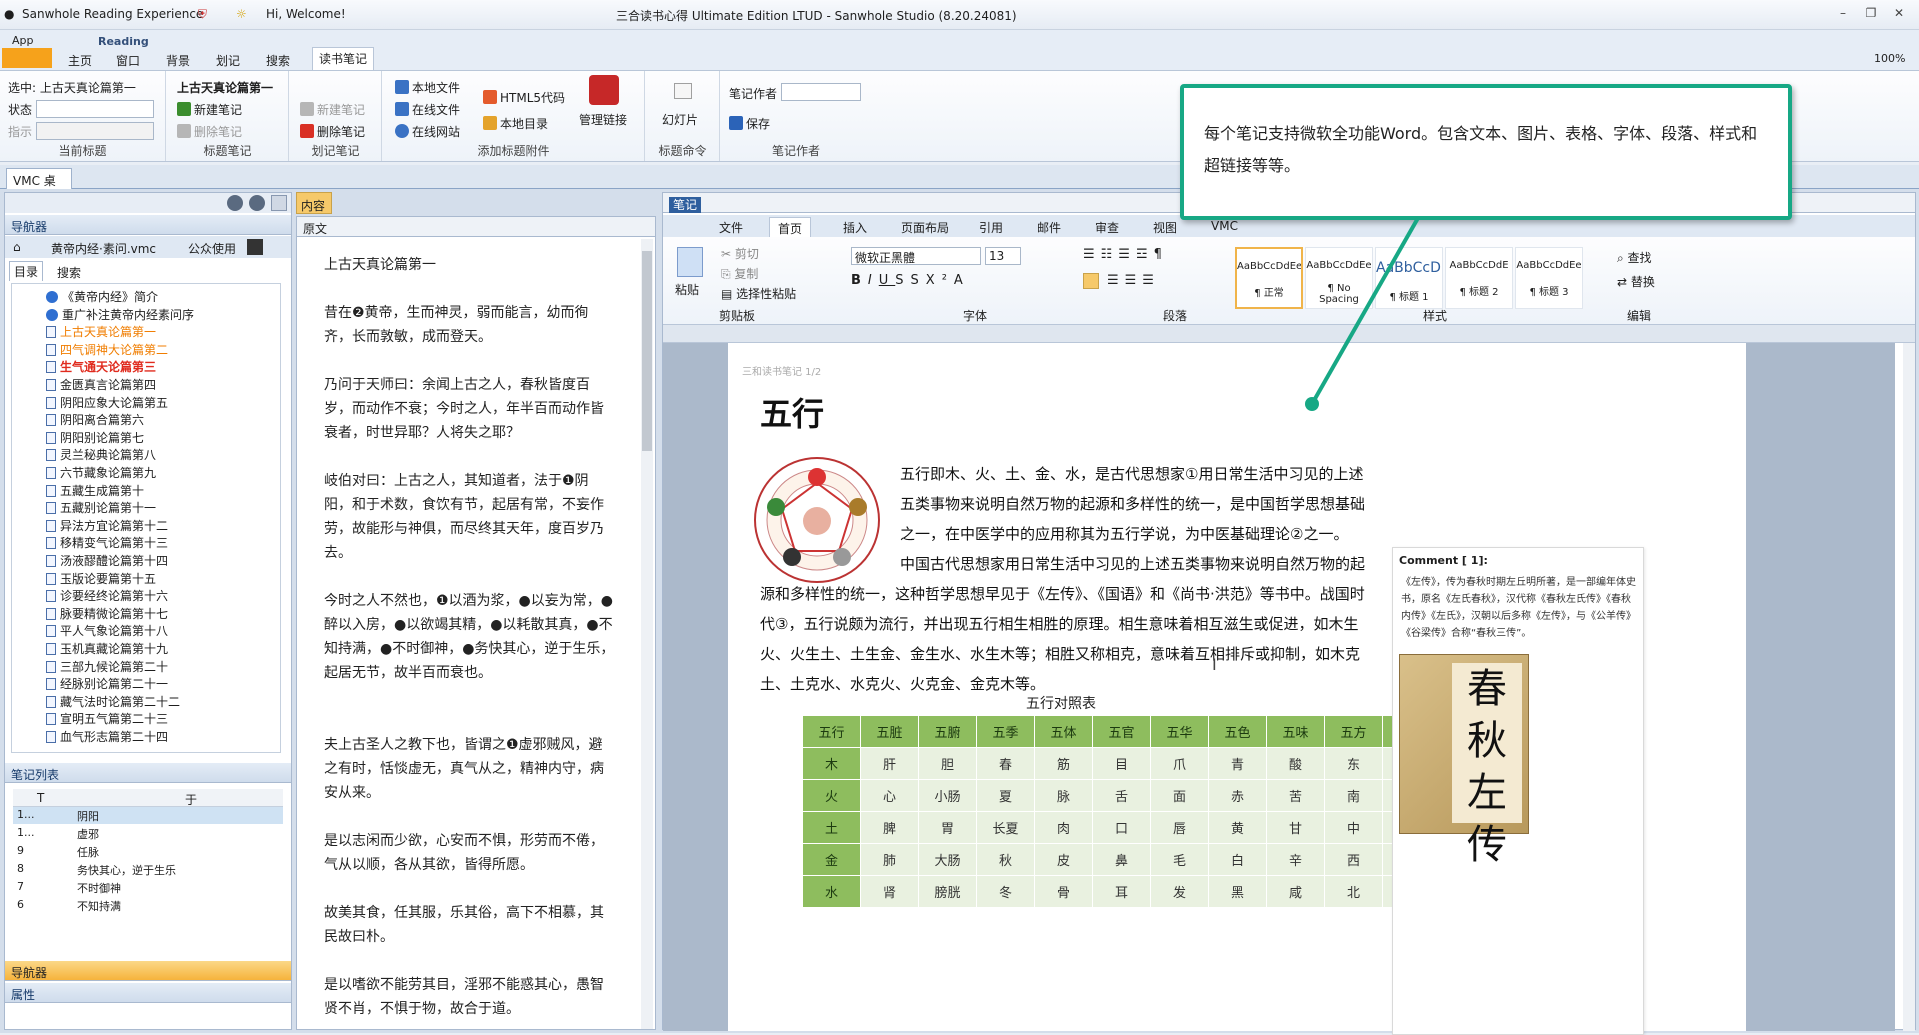  I want to click on toc-item: 阴阳离合篇第六, so click(95, 420).